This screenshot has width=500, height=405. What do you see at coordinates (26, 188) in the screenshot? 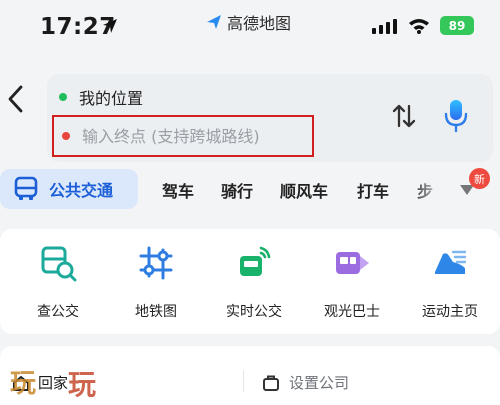
I see `bus-icon` at bounding box center [26, 188].